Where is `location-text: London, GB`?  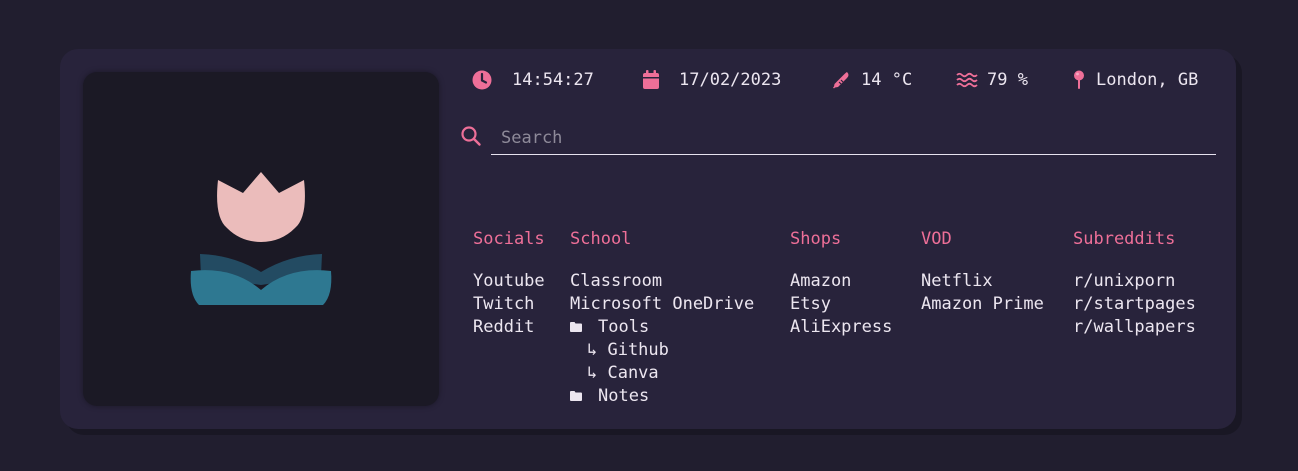 location-text: London, GB is located at coordinates (1147, 80).